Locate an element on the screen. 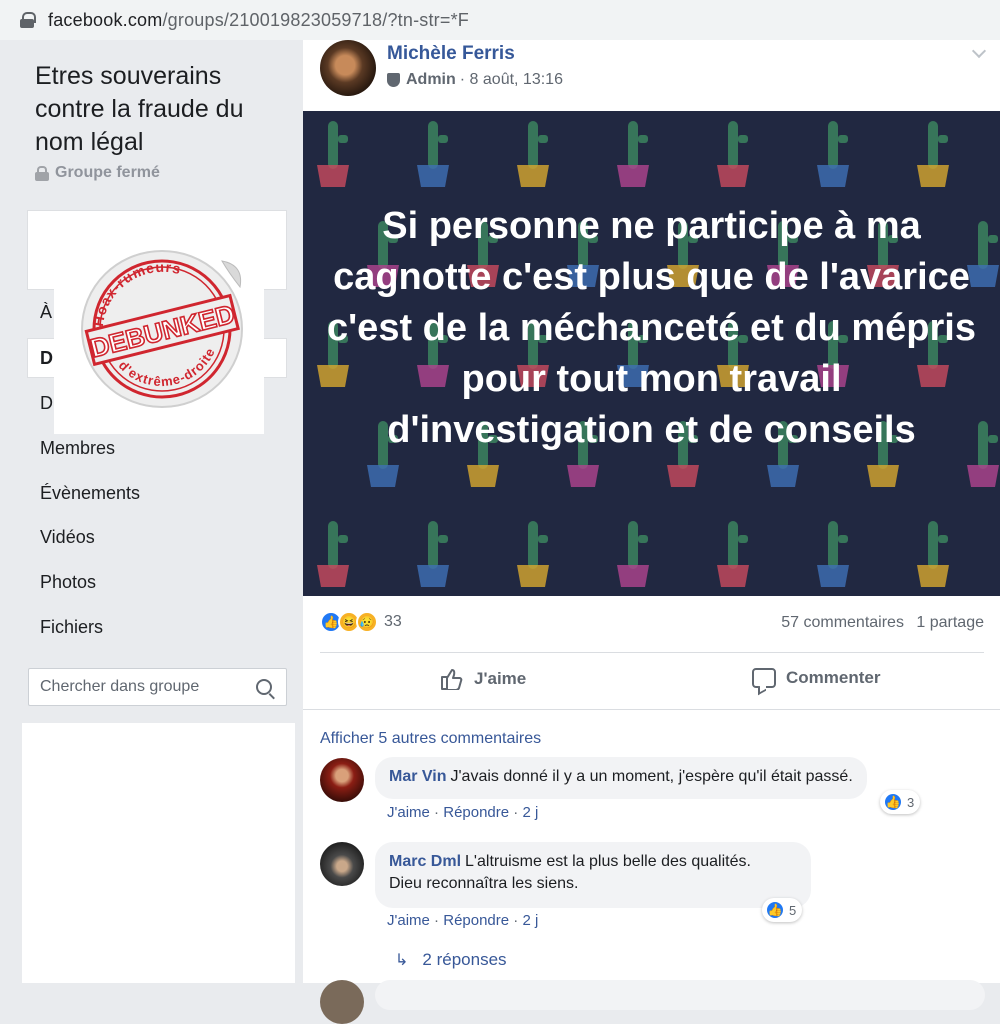 The width and height of the screenshot is (1000, 1024). search-placeholder: Chercher dans groupe is located at coordinates (120, 686).